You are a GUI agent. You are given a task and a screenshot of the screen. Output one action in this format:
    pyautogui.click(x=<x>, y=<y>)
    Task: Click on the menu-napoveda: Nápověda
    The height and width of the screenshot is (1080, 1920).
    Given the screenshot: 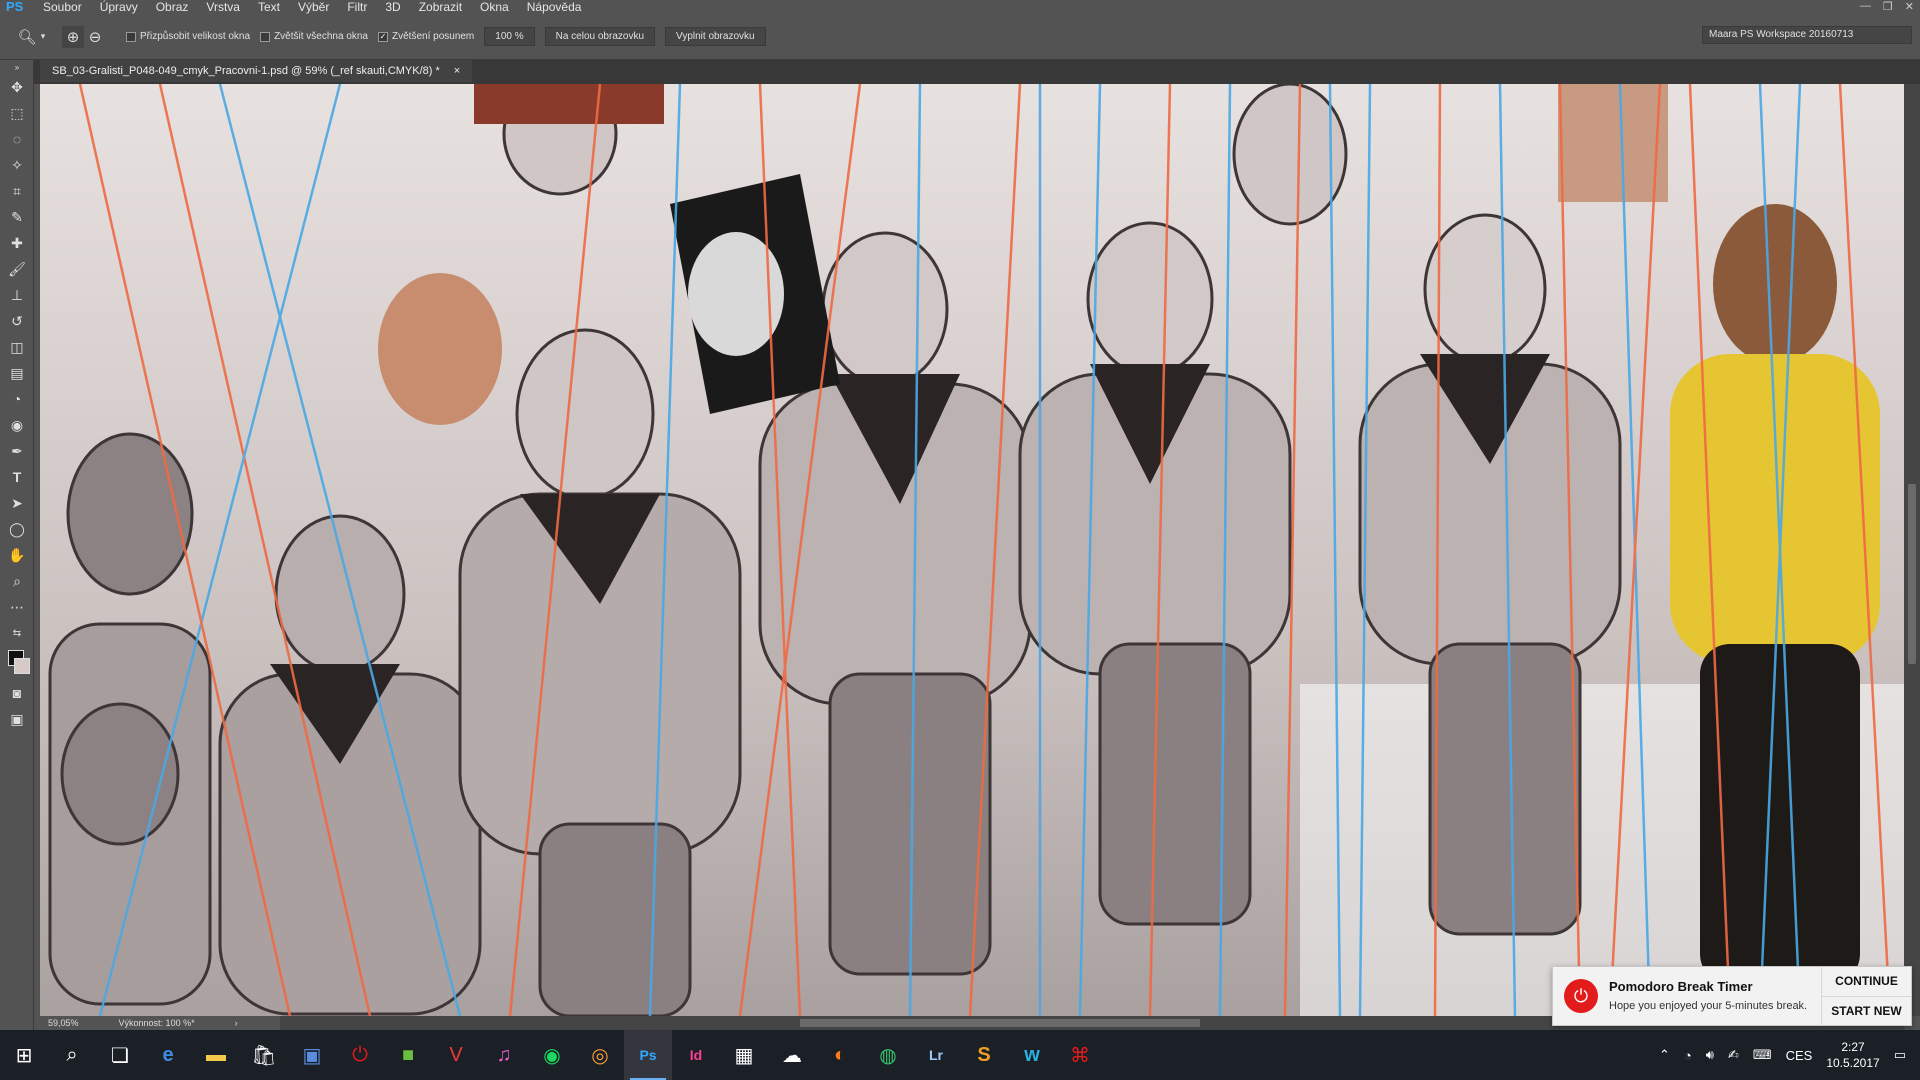 What is the action you would take?
    pyautogui.click(x=554, y=7)
    